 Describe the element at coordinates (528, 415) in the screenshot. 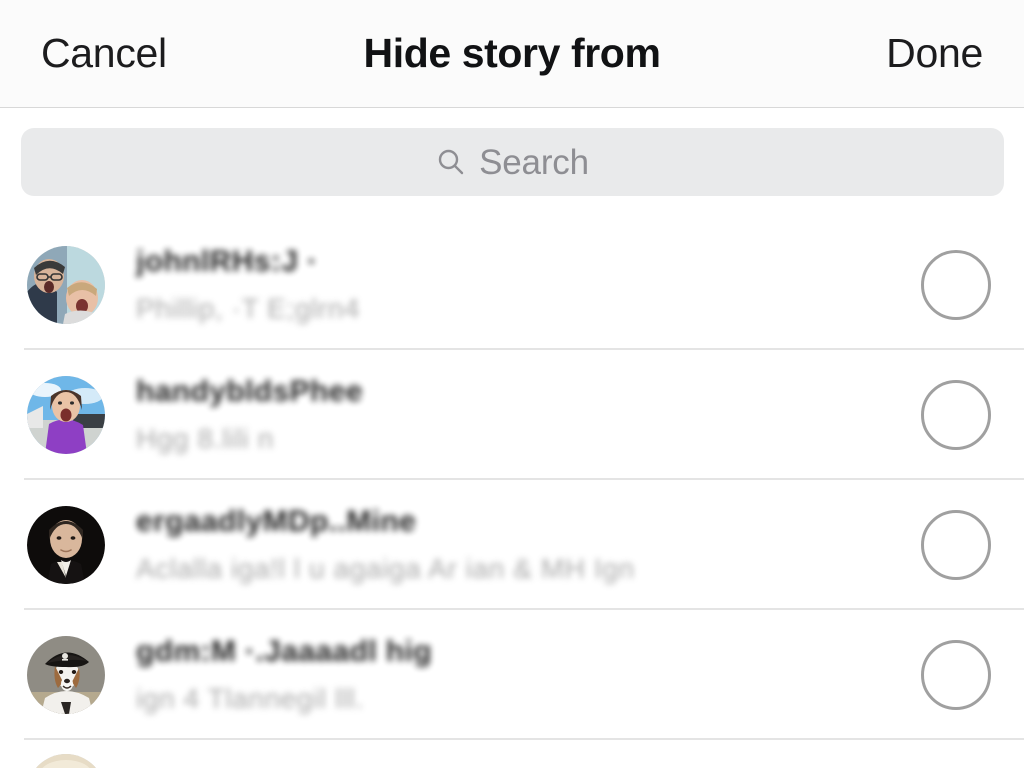

I see `row-text-block: handybldsPhee Hgg 8.lili n` at that location.